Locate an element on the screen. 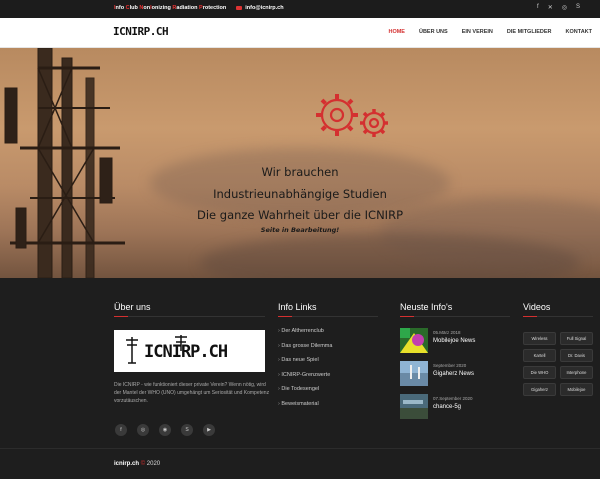 The width and height of the screenshot is (600, 479). video-tag: Dr. Davis is located at coordinates (576, 355).